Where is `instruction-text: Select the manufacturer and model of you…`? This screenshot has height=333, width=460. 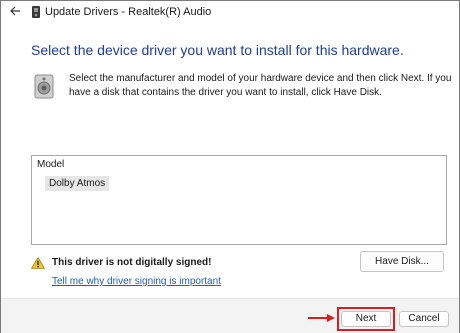
instruction-text: Select the manufacturer and model of you… is located at coordinates (260, 85).